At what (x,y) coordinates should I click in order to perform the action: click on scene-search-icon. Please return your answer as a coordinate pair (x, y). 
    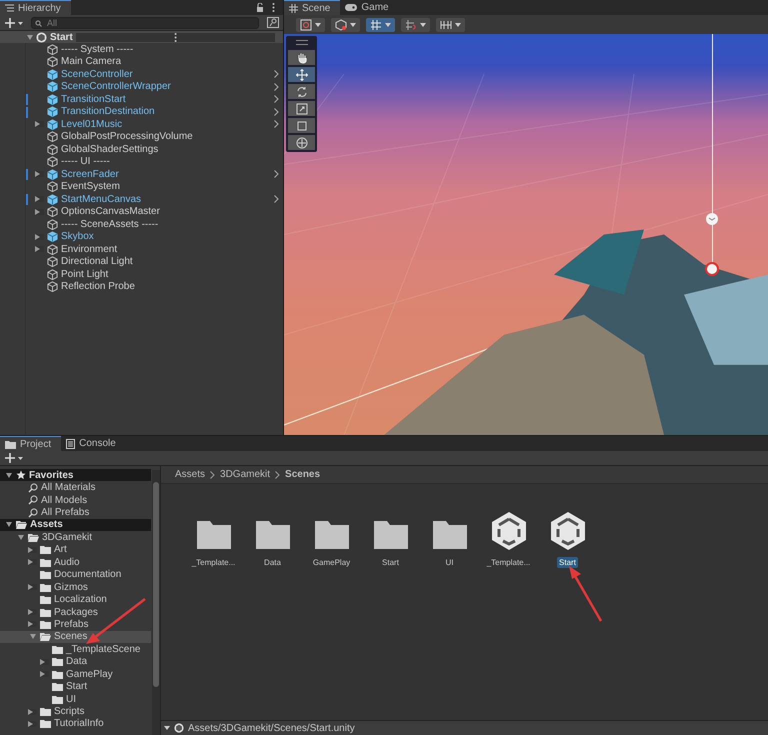
    Looking at the image, I should click on (273, 22).